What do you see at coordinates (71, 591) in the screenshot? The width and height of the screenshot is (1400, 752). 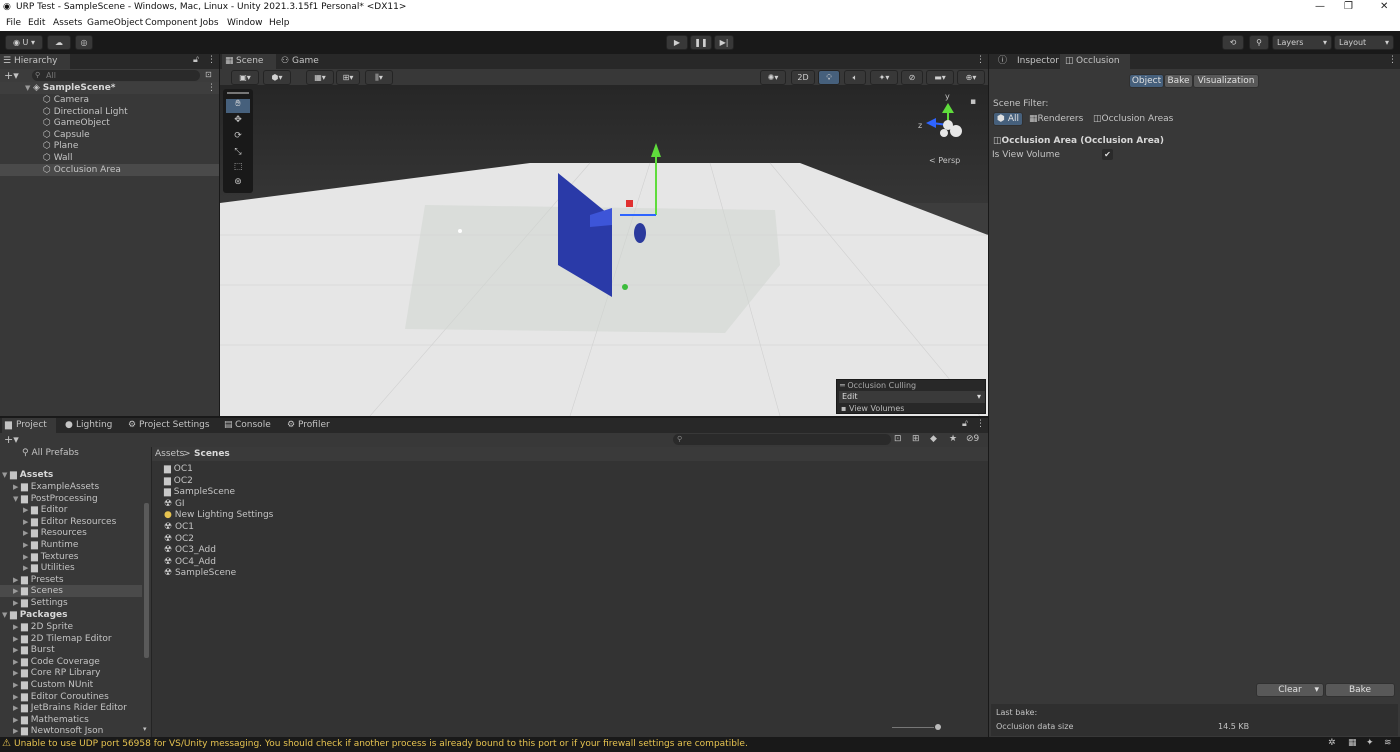 I see `tree-item: ▶ ▆ Scenes` at bounding box center [71, 591].